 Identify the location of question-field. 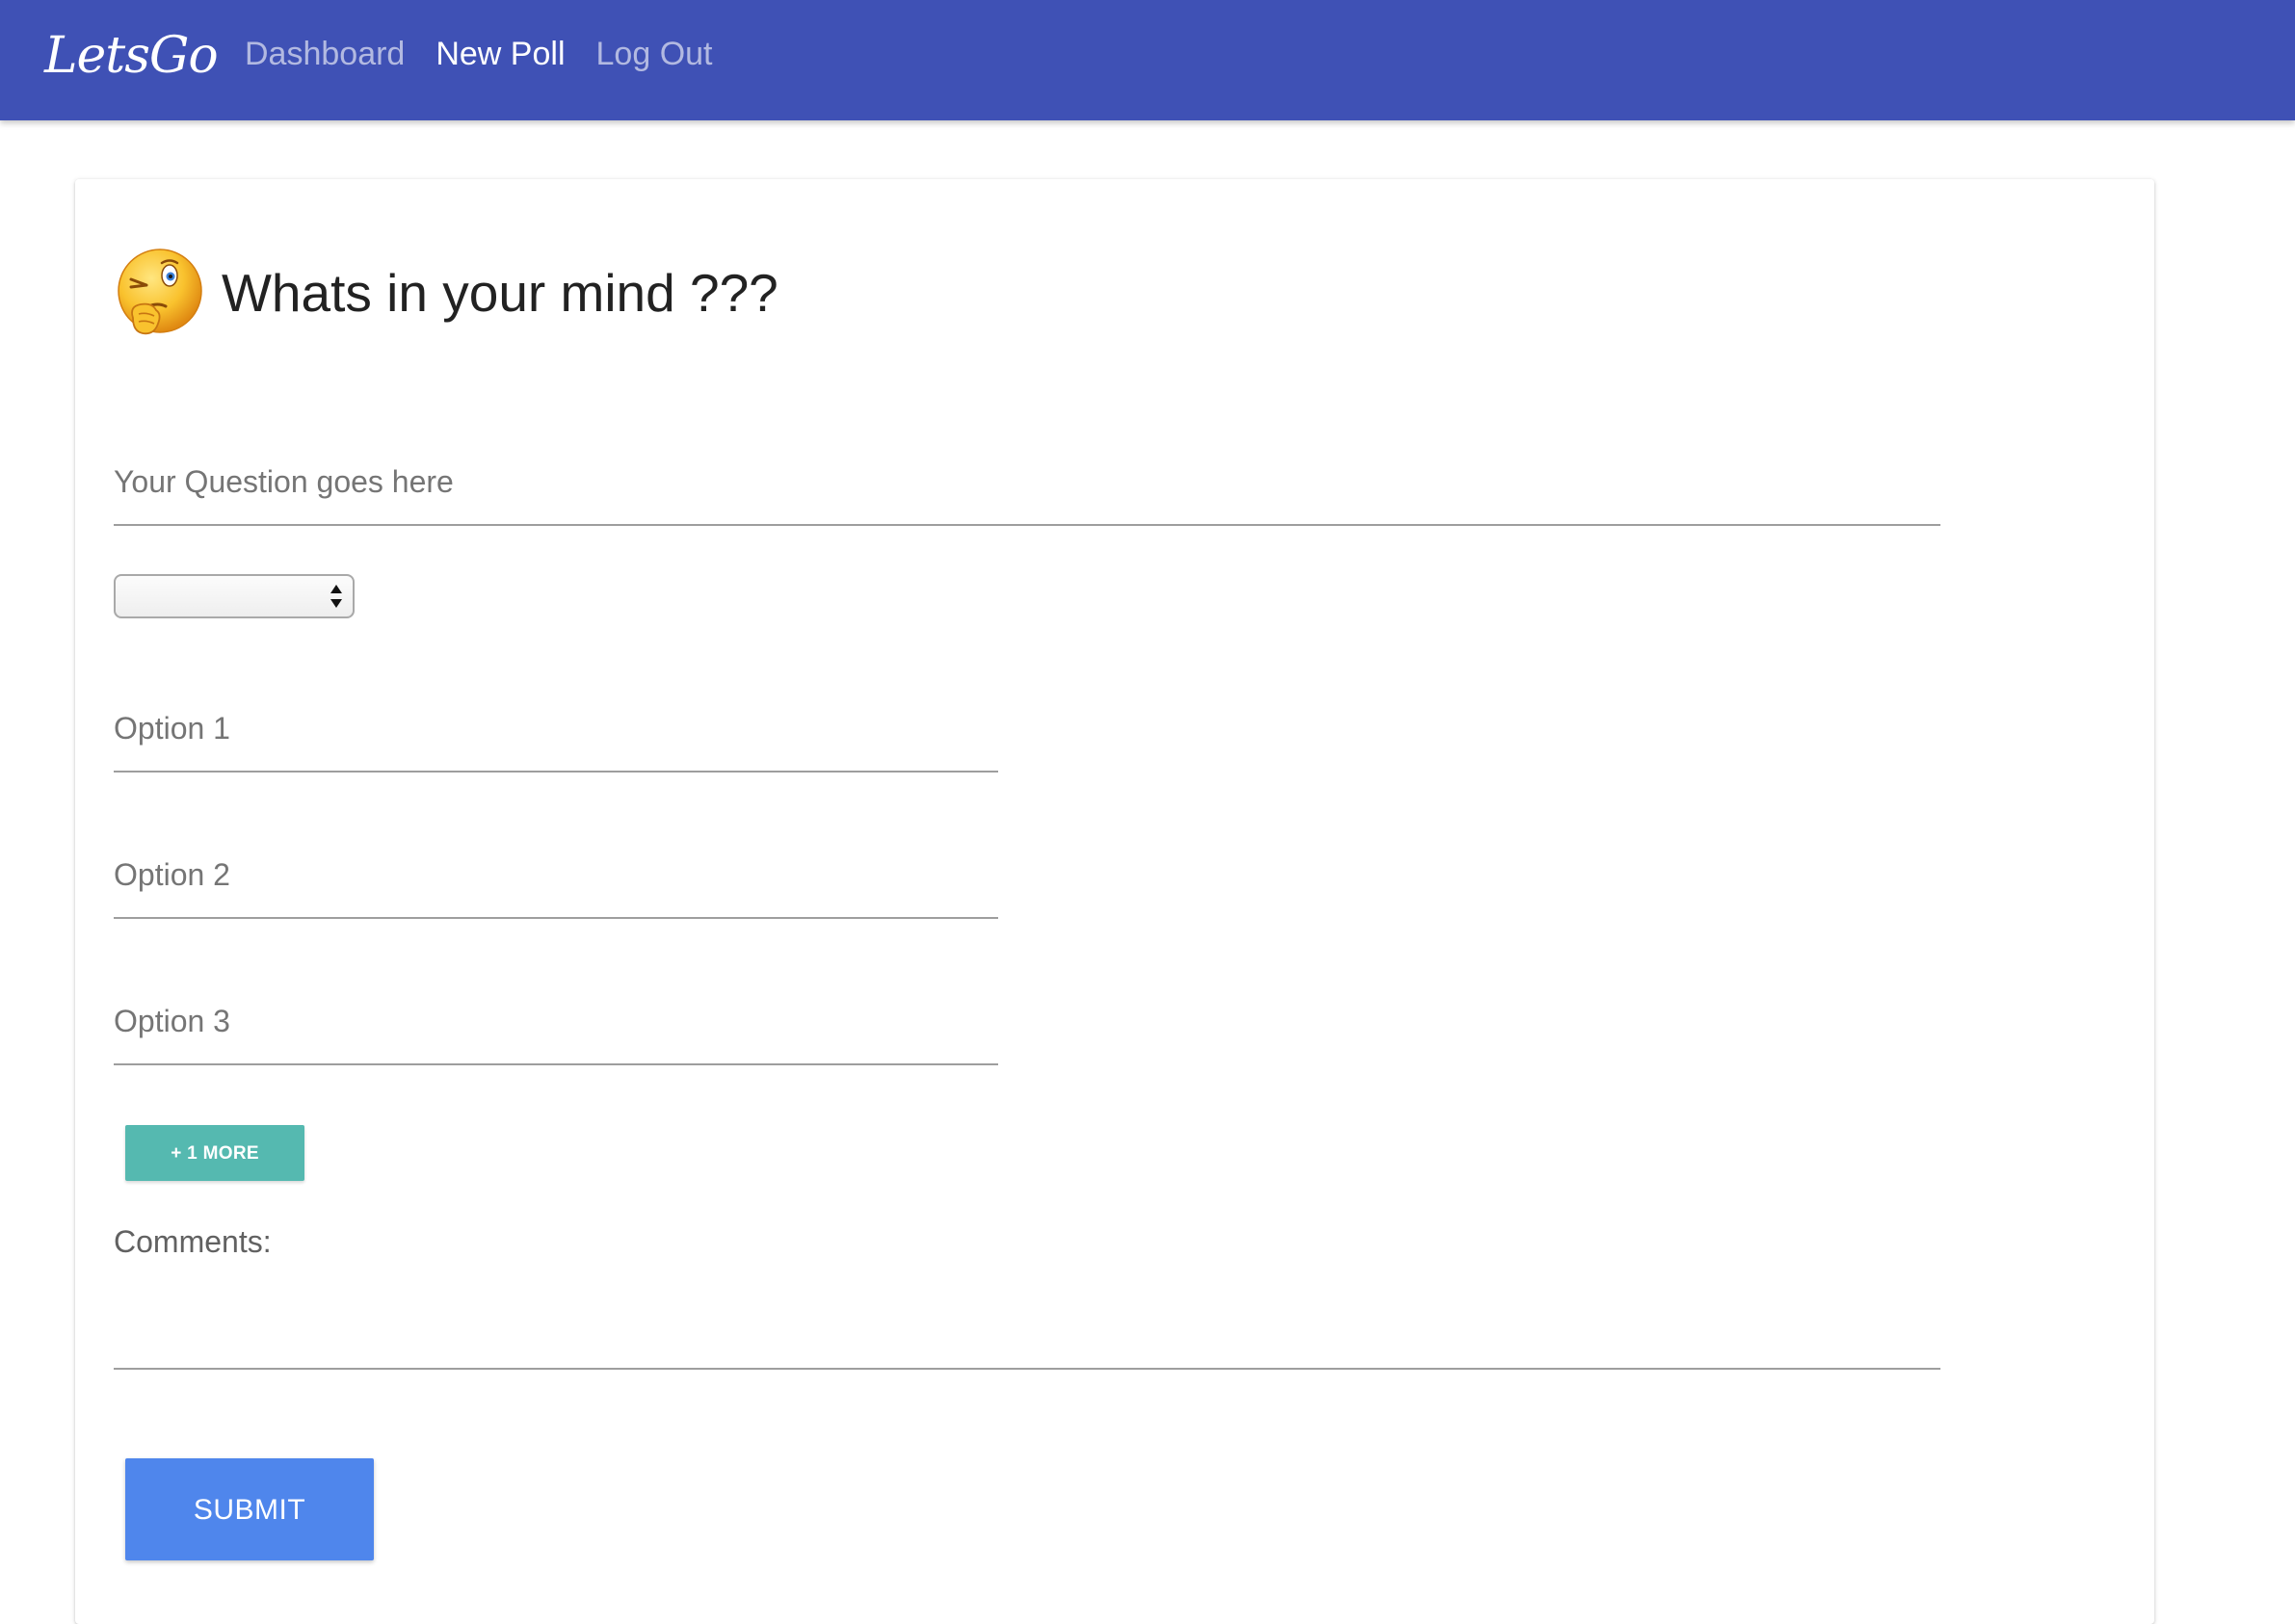
(1027, 482).